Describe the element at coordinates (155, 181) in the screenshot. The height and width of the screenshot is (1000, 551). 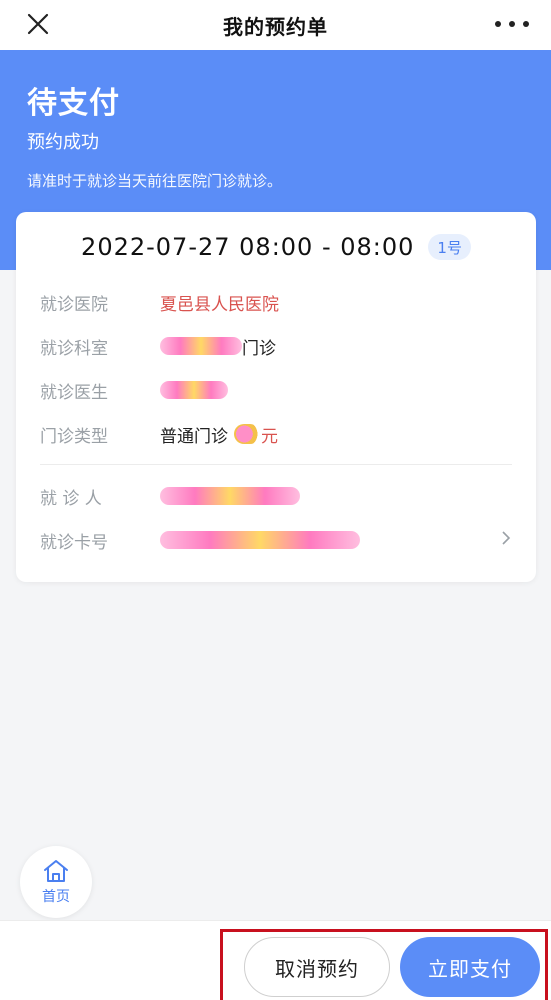
I see `status-tip: 请准时于就诊当天前往医院门诊就诊。` at that location.